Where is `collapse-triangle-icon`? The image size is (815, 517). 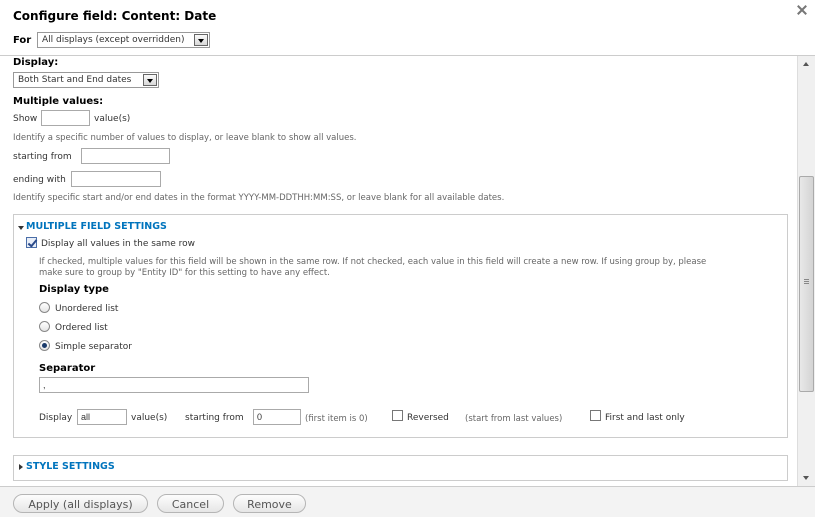
collapse-triangle-icon is located at coordinates (21, 228).